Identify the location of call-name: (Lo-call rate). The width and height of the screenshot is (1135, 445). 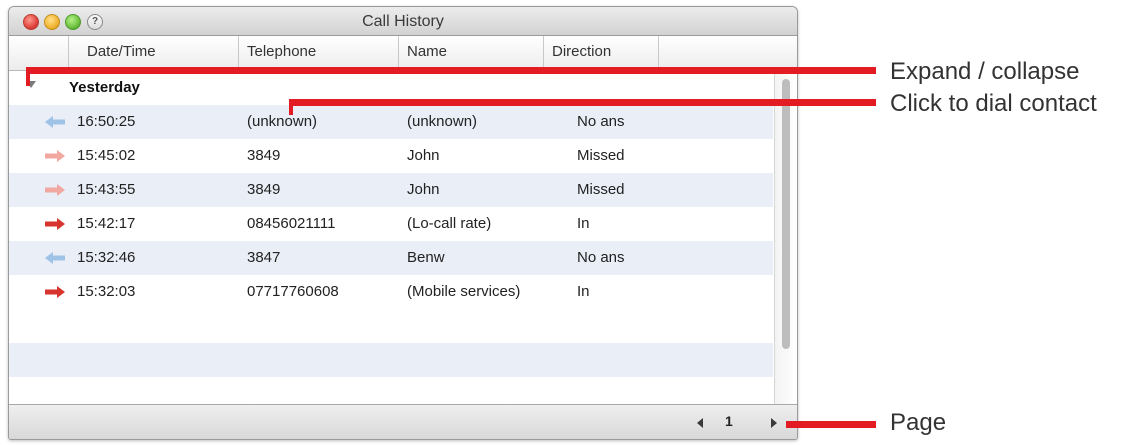
(449, 224).